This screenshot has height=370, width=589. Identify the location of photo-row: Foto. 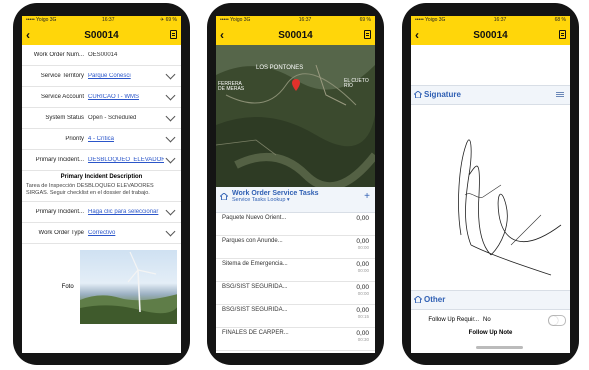
(101, 287).